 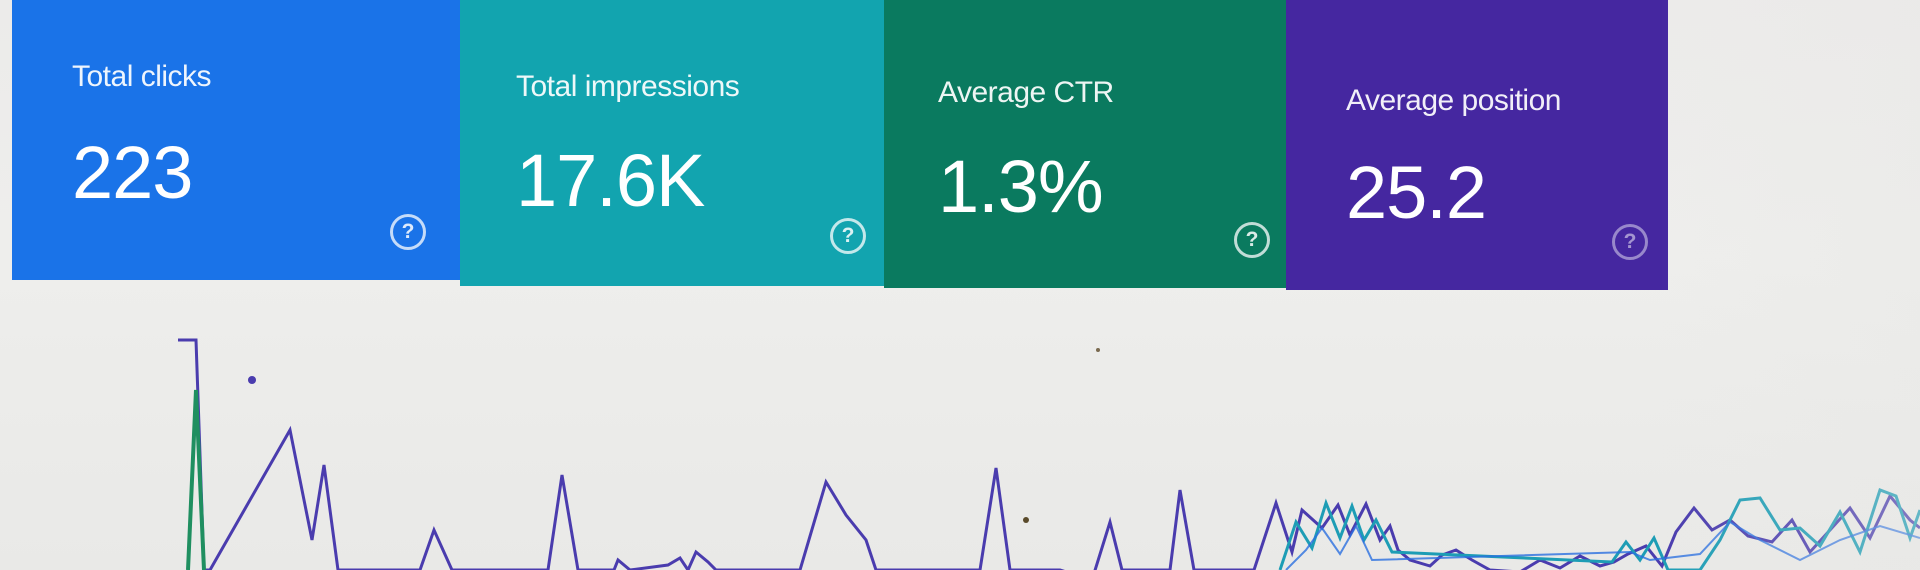 I want to click on total-clicks-value: 223, so click(x=132, y=172).